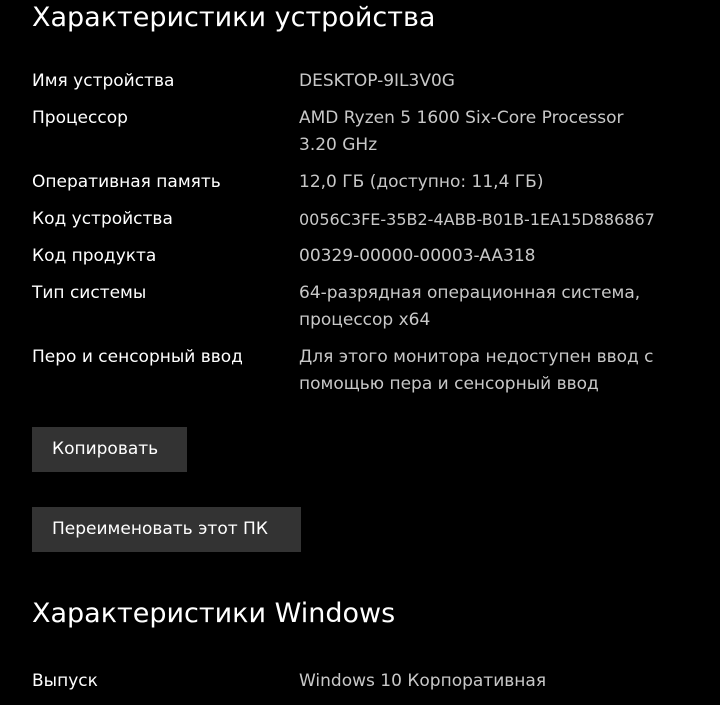 The image size is (720, 705). What do you see at coordinates (214, 613) in the screenshot?
I see `windows-specs-title: Характеристики Windows` at bounding box center [214, 613].